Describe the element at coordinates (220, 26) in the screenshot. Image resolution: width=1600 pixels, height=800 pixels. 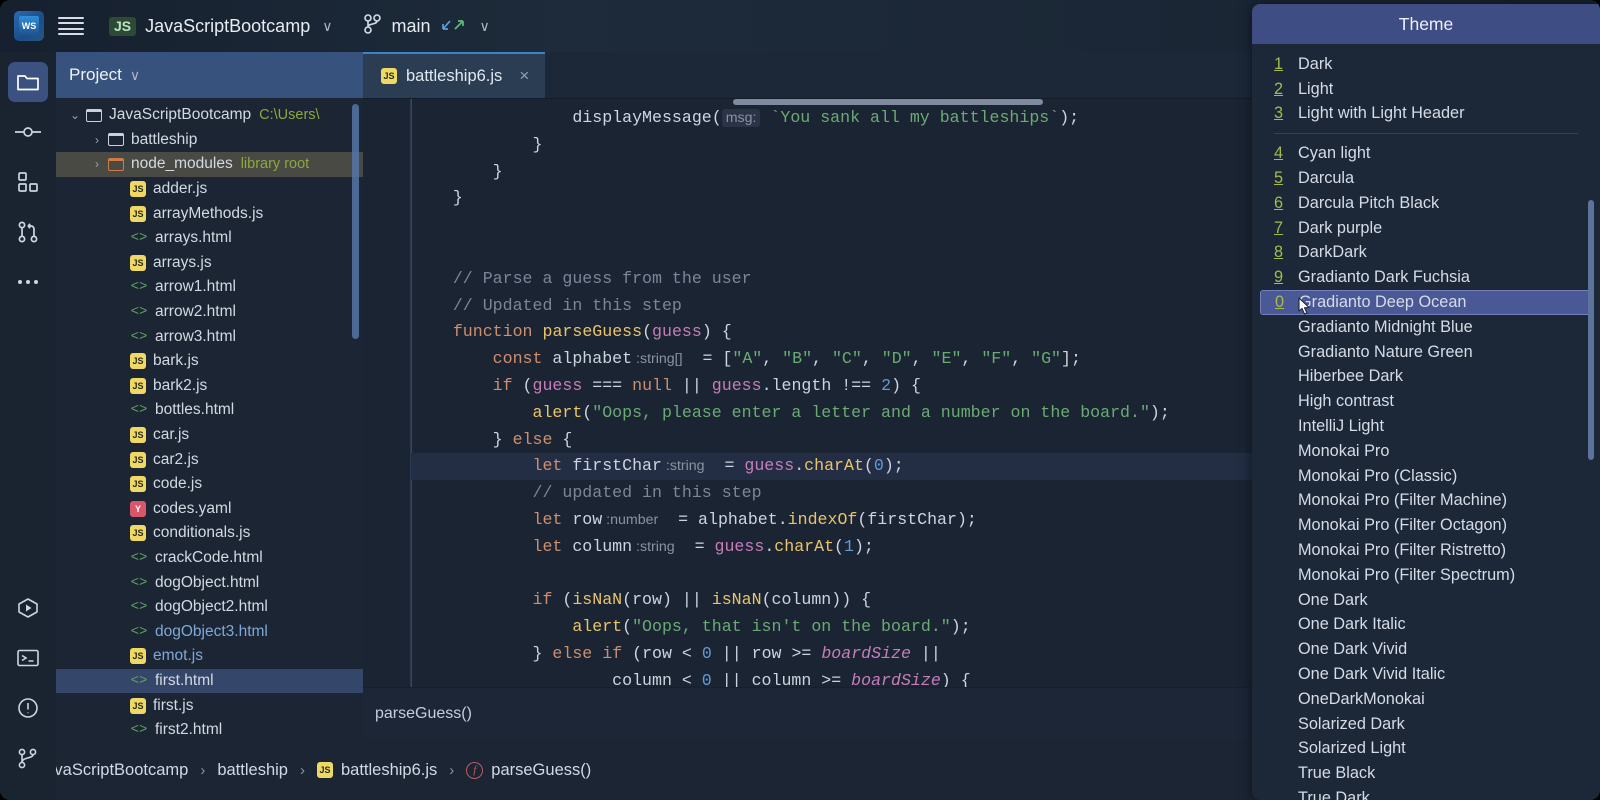
I see `project-selector: JS JavaScriptBootcamp ∨` at that location.